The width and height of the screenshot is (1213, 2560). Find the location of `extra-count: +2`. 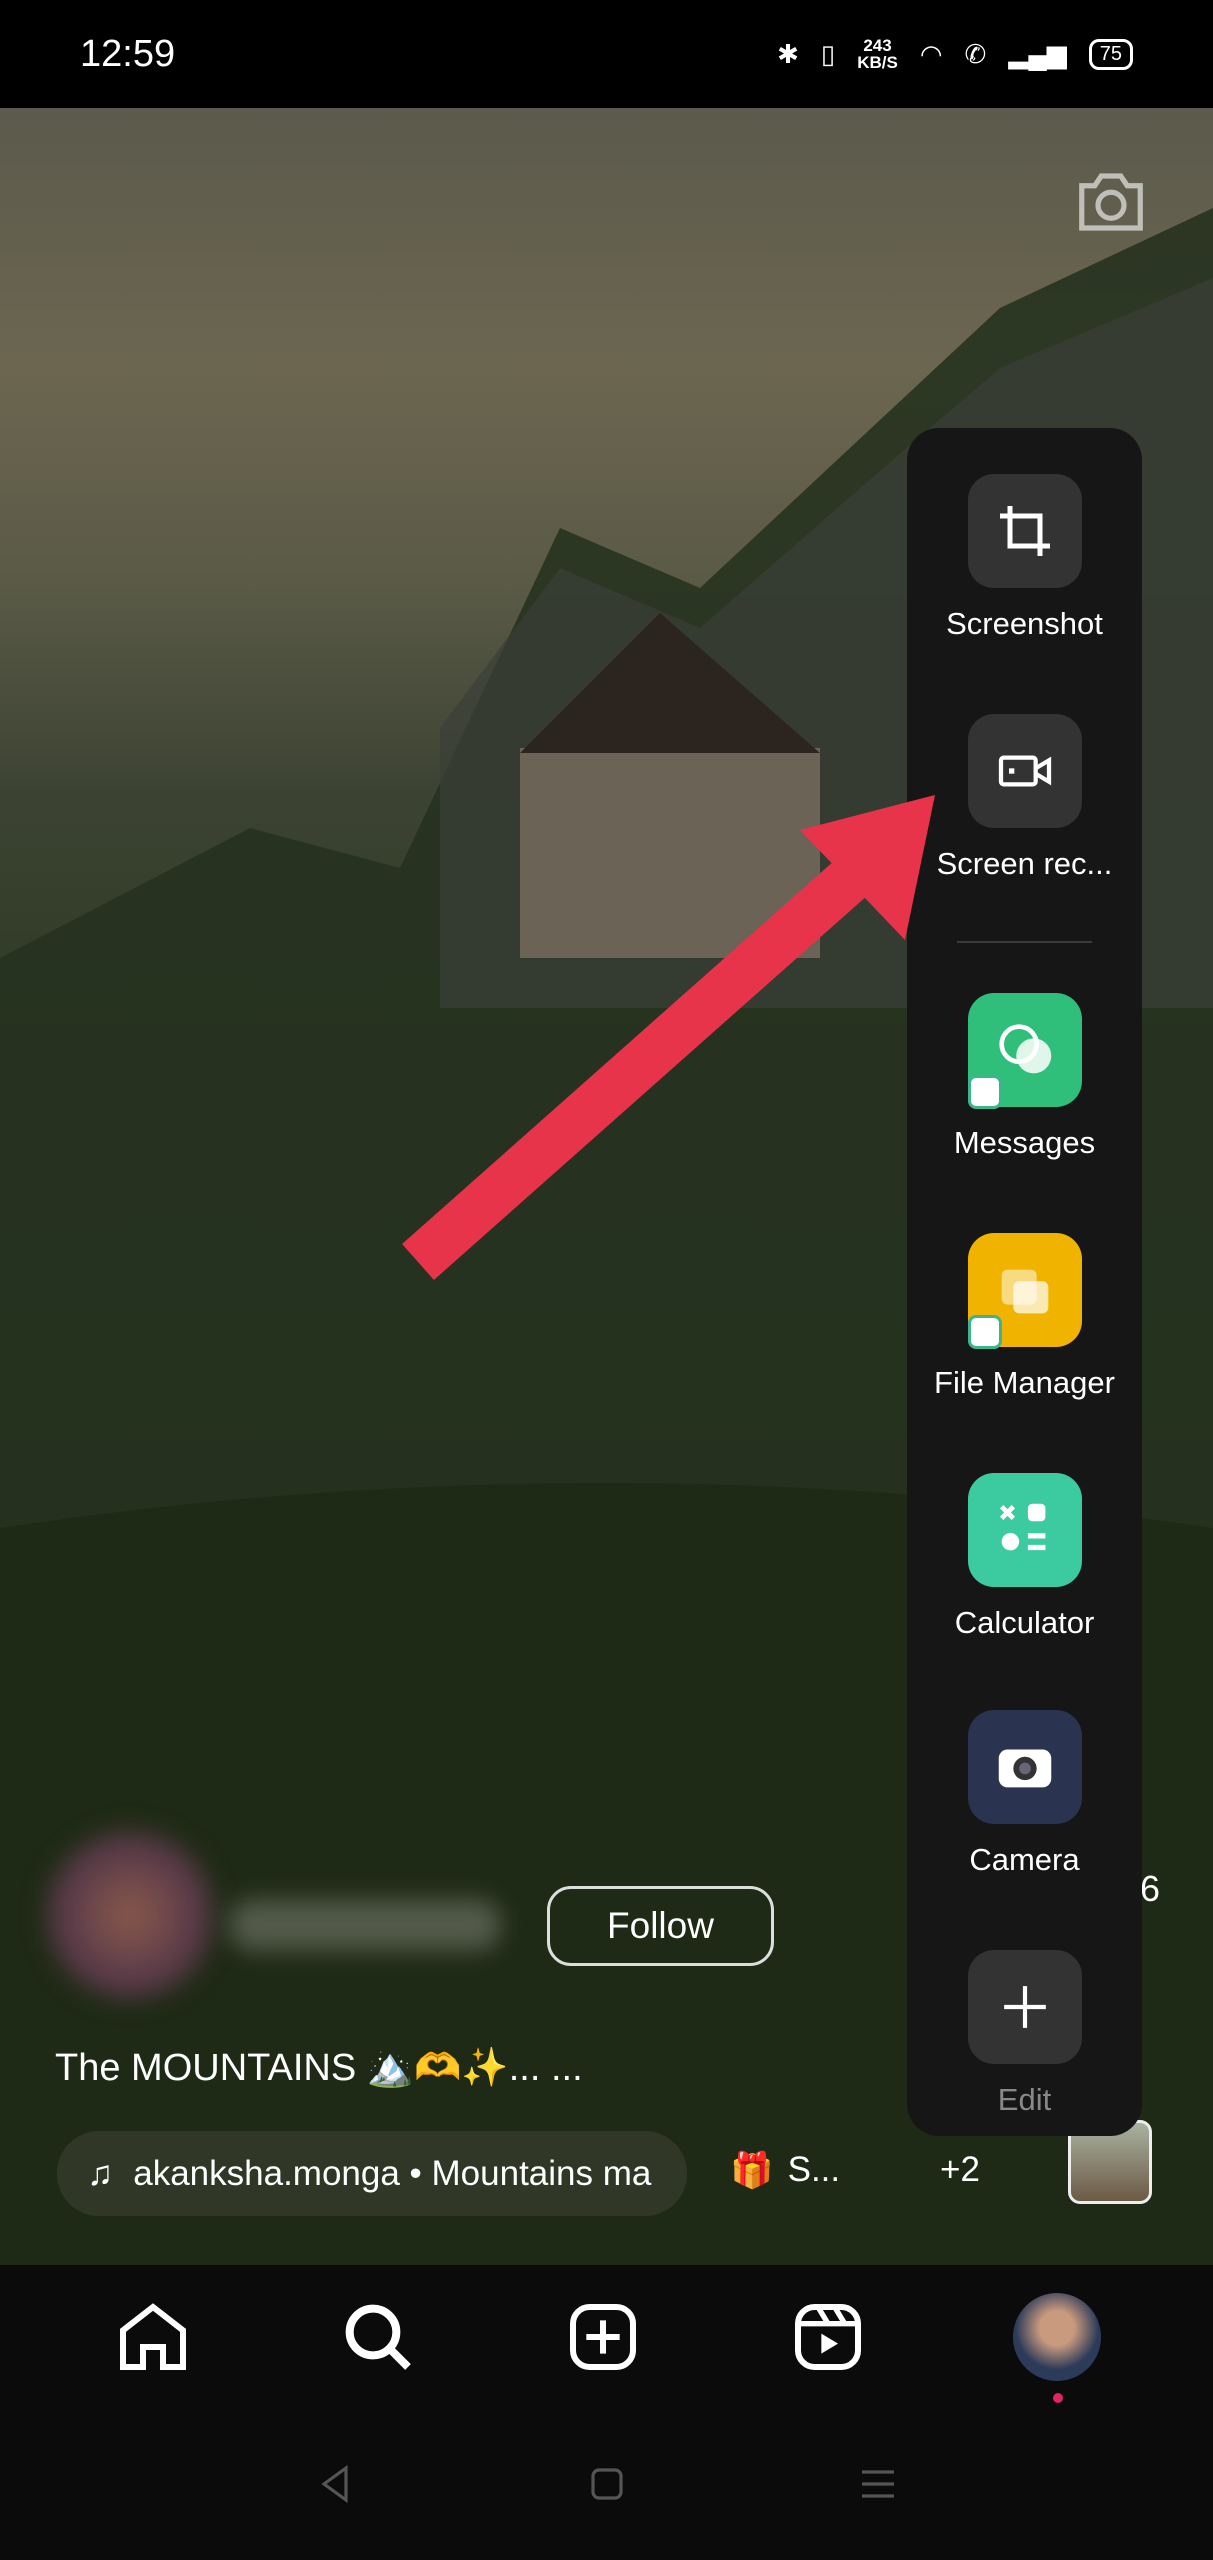

extra-count: +2 is located at coordinates (960, 2170).